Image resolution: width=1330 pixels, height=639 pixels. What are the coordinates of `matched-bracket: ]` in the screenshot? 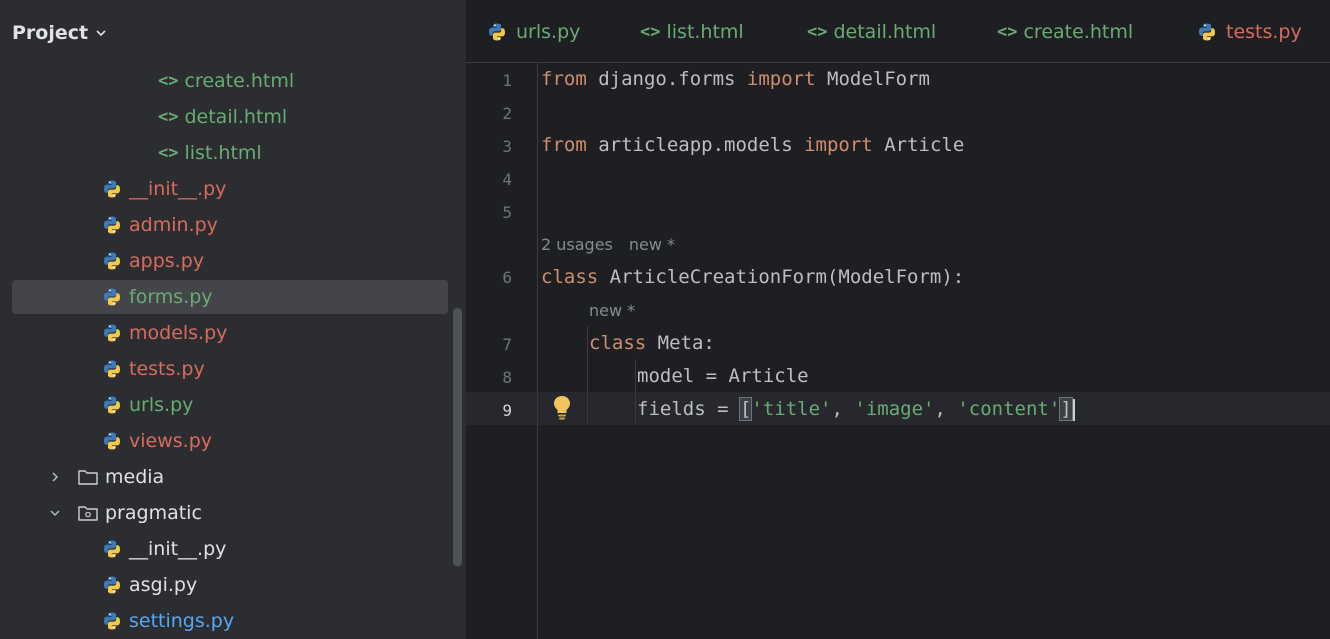 It's located at (1066, 409).